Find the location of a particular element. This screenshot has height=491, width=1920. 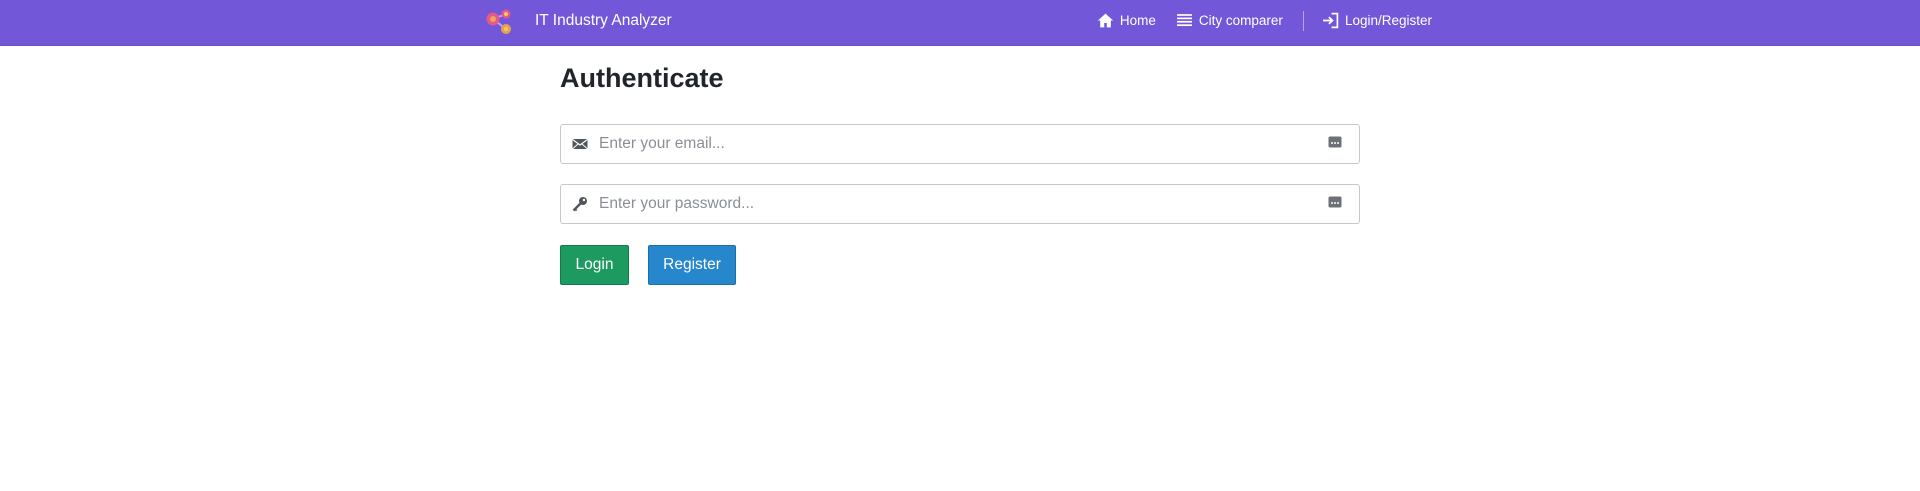

nav-divider is located at coordinates (1303, 20).